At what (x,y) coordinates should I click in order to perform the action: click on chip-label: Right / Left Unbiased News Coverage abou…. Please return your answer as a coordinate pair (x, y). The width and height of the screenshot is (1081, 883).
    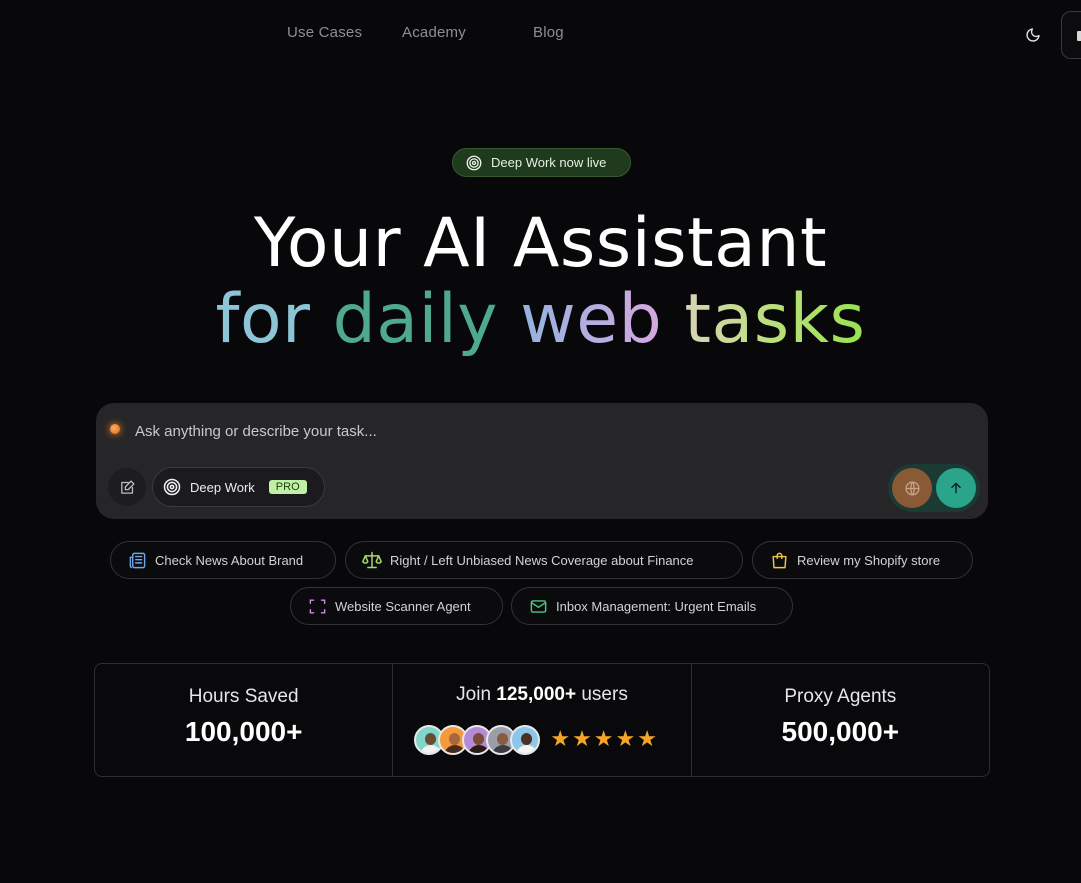
    Looking at the image, I should click on (542, 560).